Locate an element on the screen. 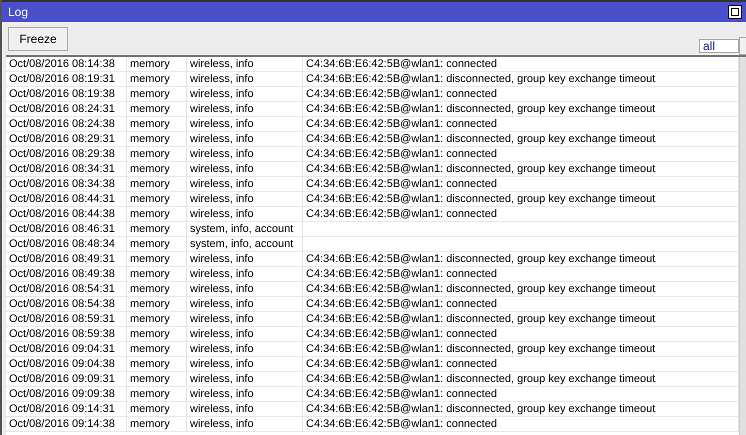 The width and height of the screenshot is (746, 435). table-cell: Oct/08/2016 08:44:38 is located at coordinates (66, 214).